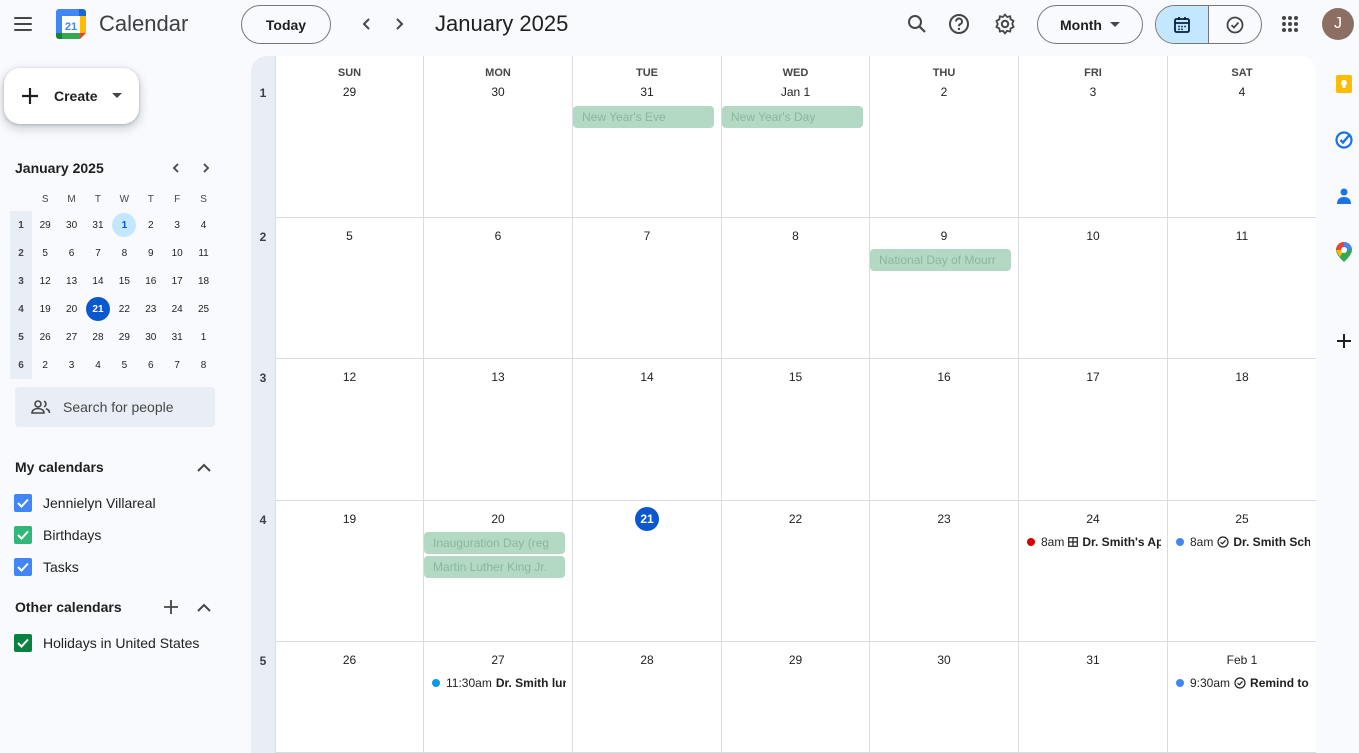  I want to click on day-number: 16, so click(944, 377).